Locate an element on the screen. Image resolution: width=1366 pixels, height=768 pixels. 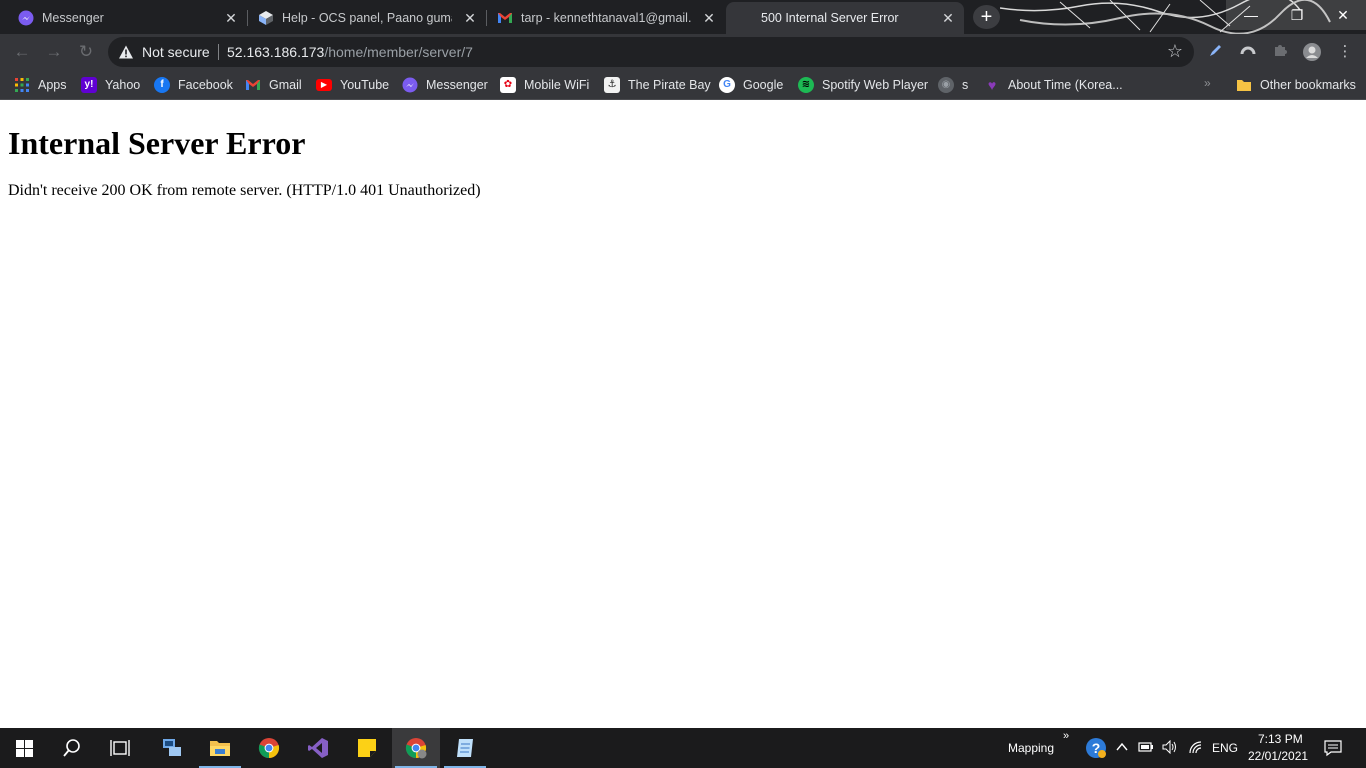
taskbar-app-sticky-notes is located at coordinates (367, 748).